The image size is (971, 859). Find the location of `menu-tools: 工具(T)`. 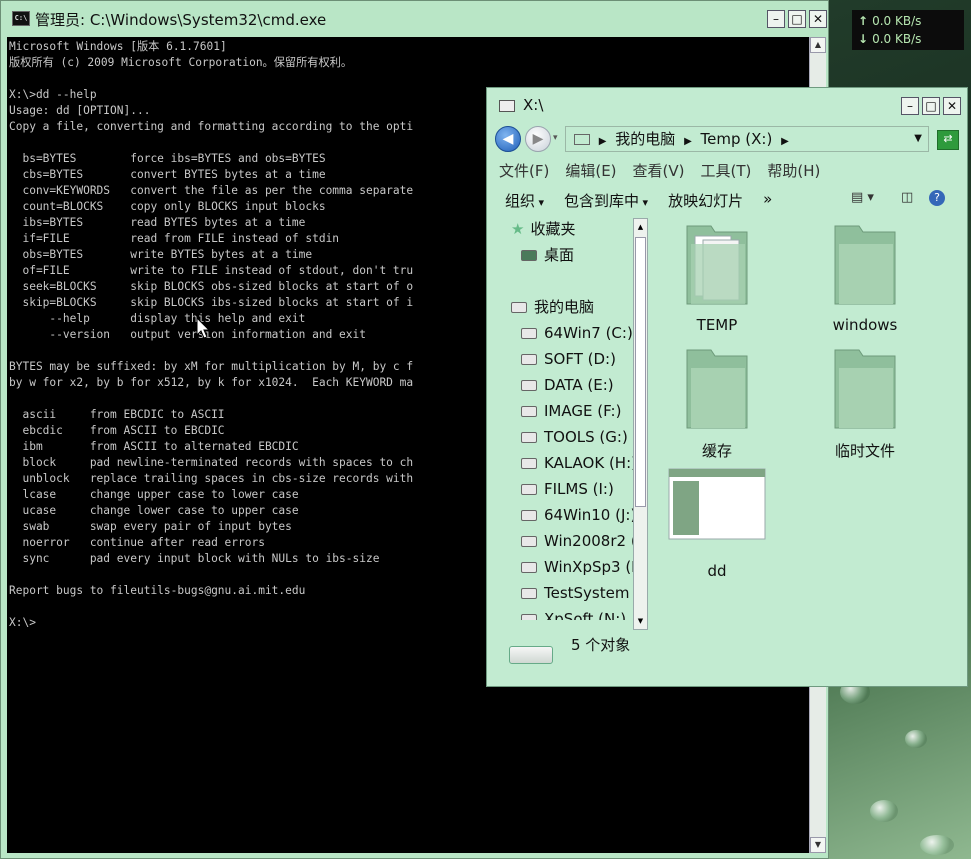

menu-tools: 工具(T) is located at coordinates (726, 170).